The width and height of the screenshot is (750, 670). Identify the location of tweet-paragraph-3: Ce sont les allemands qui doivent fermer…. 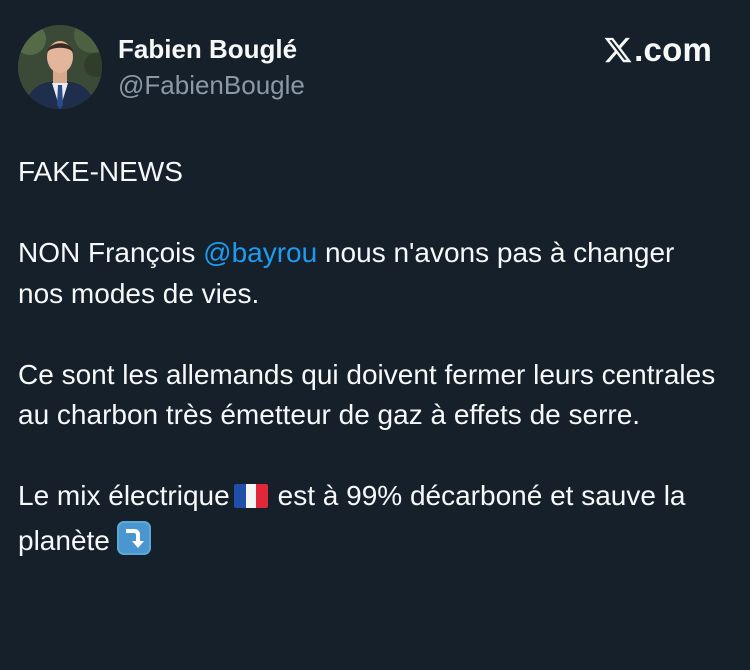
(367, 394).